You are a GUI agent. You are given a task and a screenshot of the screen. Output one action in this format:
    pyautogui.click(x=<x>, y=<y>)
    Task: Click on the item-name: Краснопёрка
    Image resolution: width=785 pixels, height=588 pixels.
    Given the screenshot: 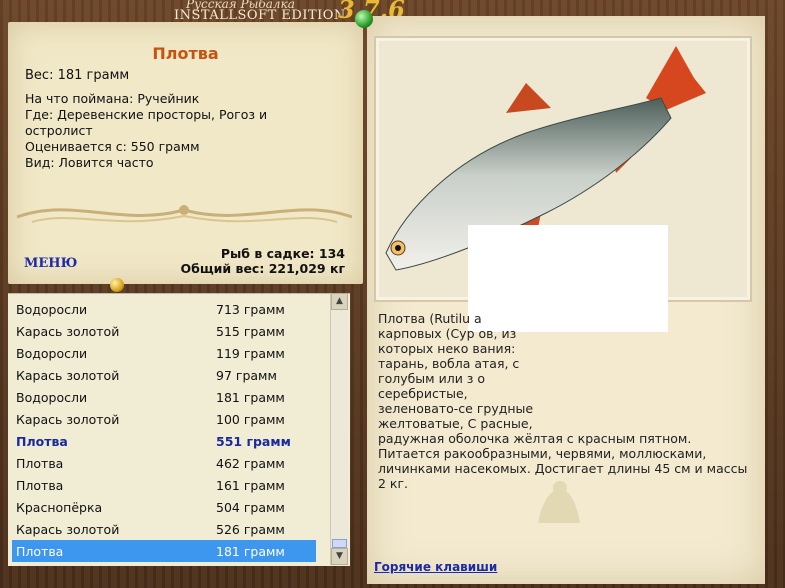 What is the action you would take?
    pyautogui.click(x=59, y=507)
    